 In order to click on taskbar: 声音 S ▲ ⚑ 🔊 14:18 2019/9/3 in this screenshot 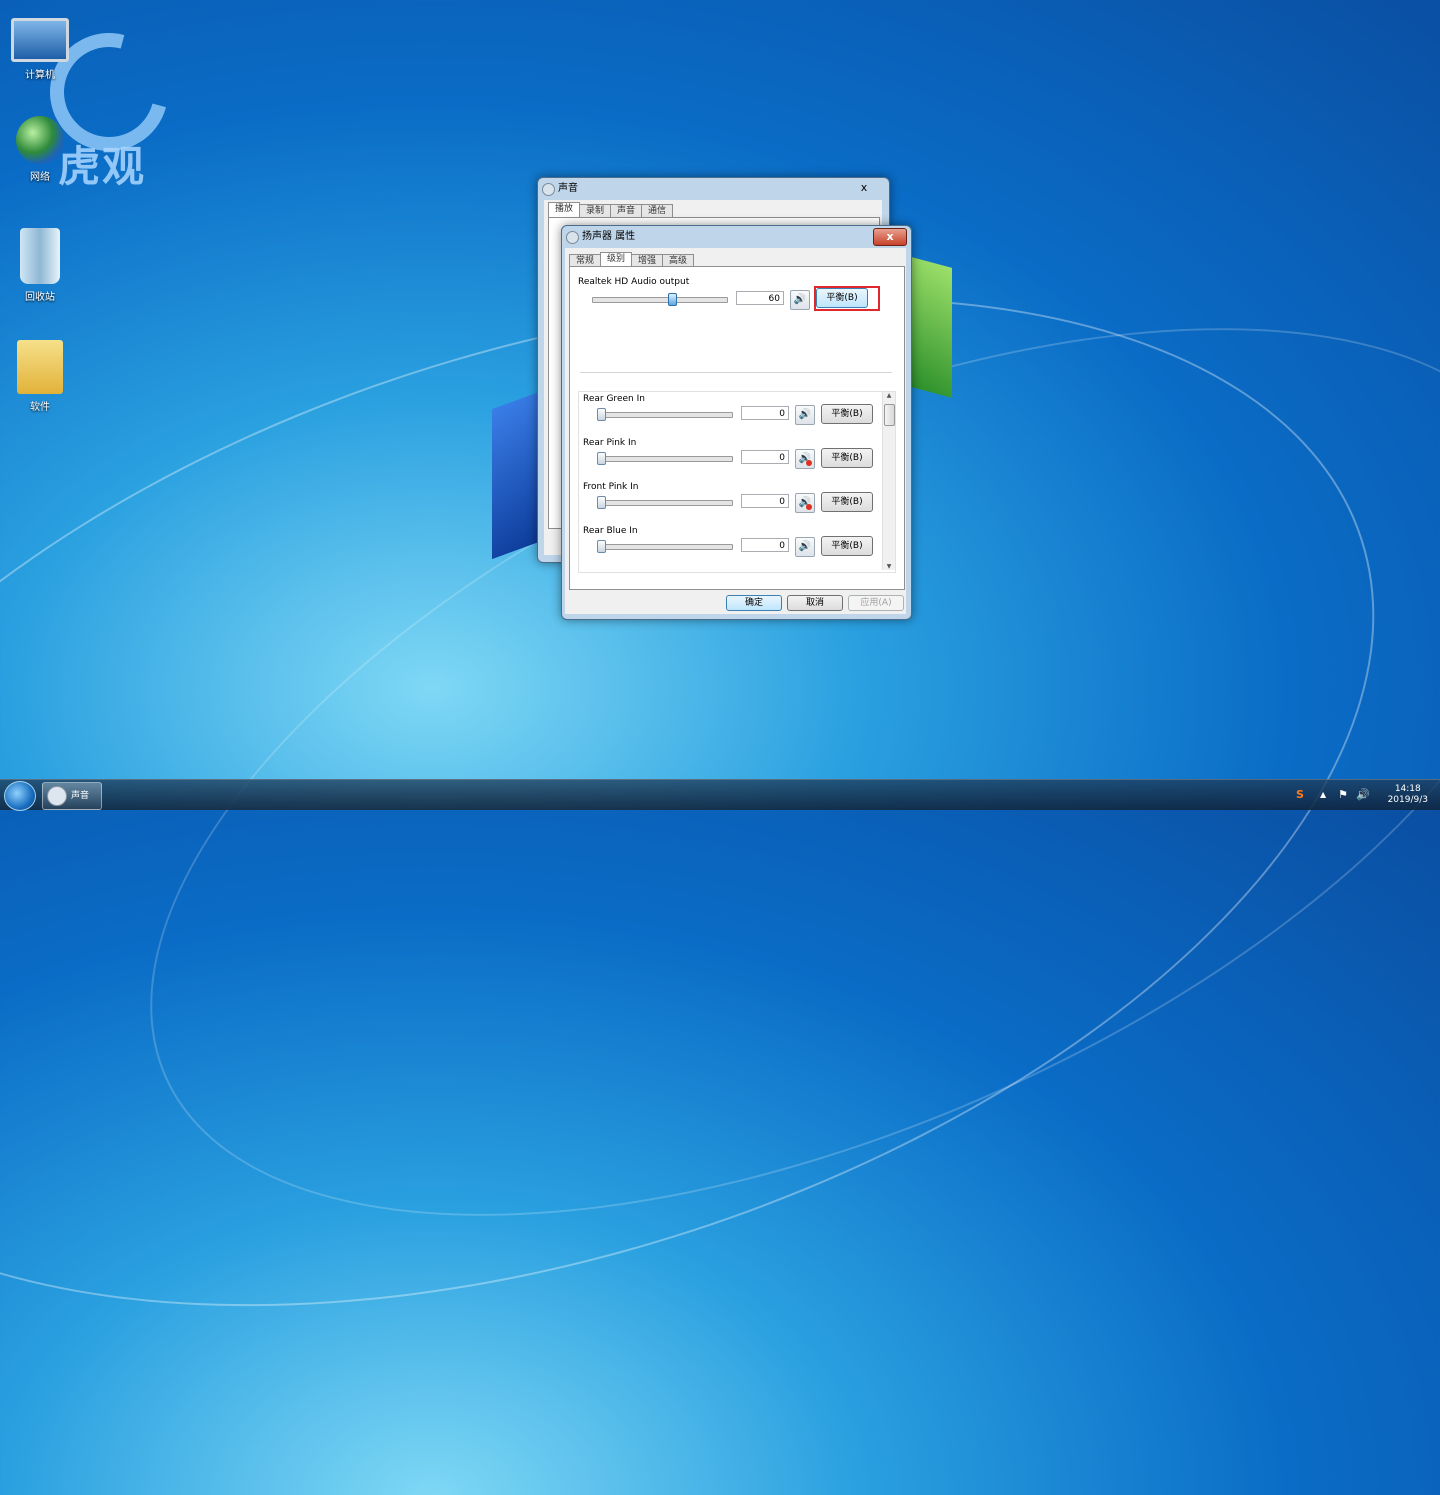, I will do `click(720, 795)`.